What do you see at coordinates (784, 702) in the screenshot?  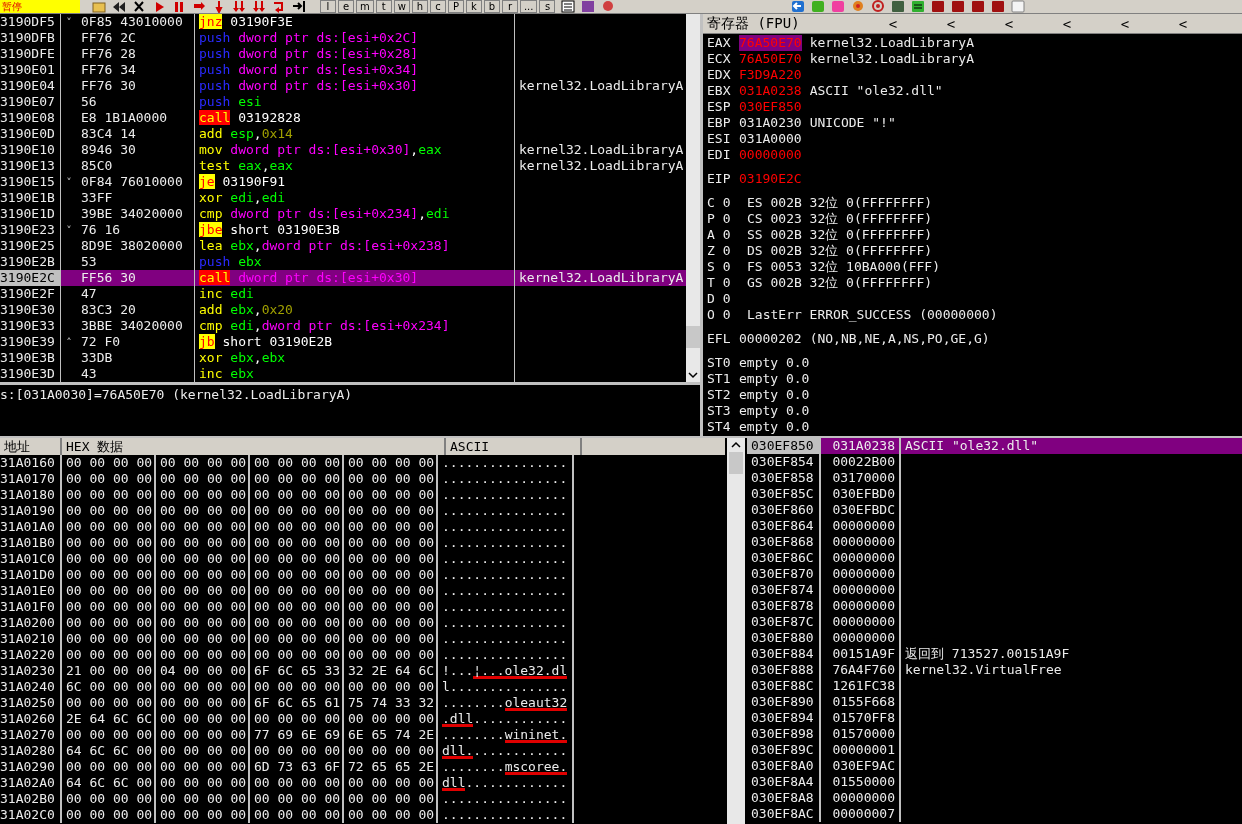 I see `address-cell: 030EF890` at bounding box center [784, 702].